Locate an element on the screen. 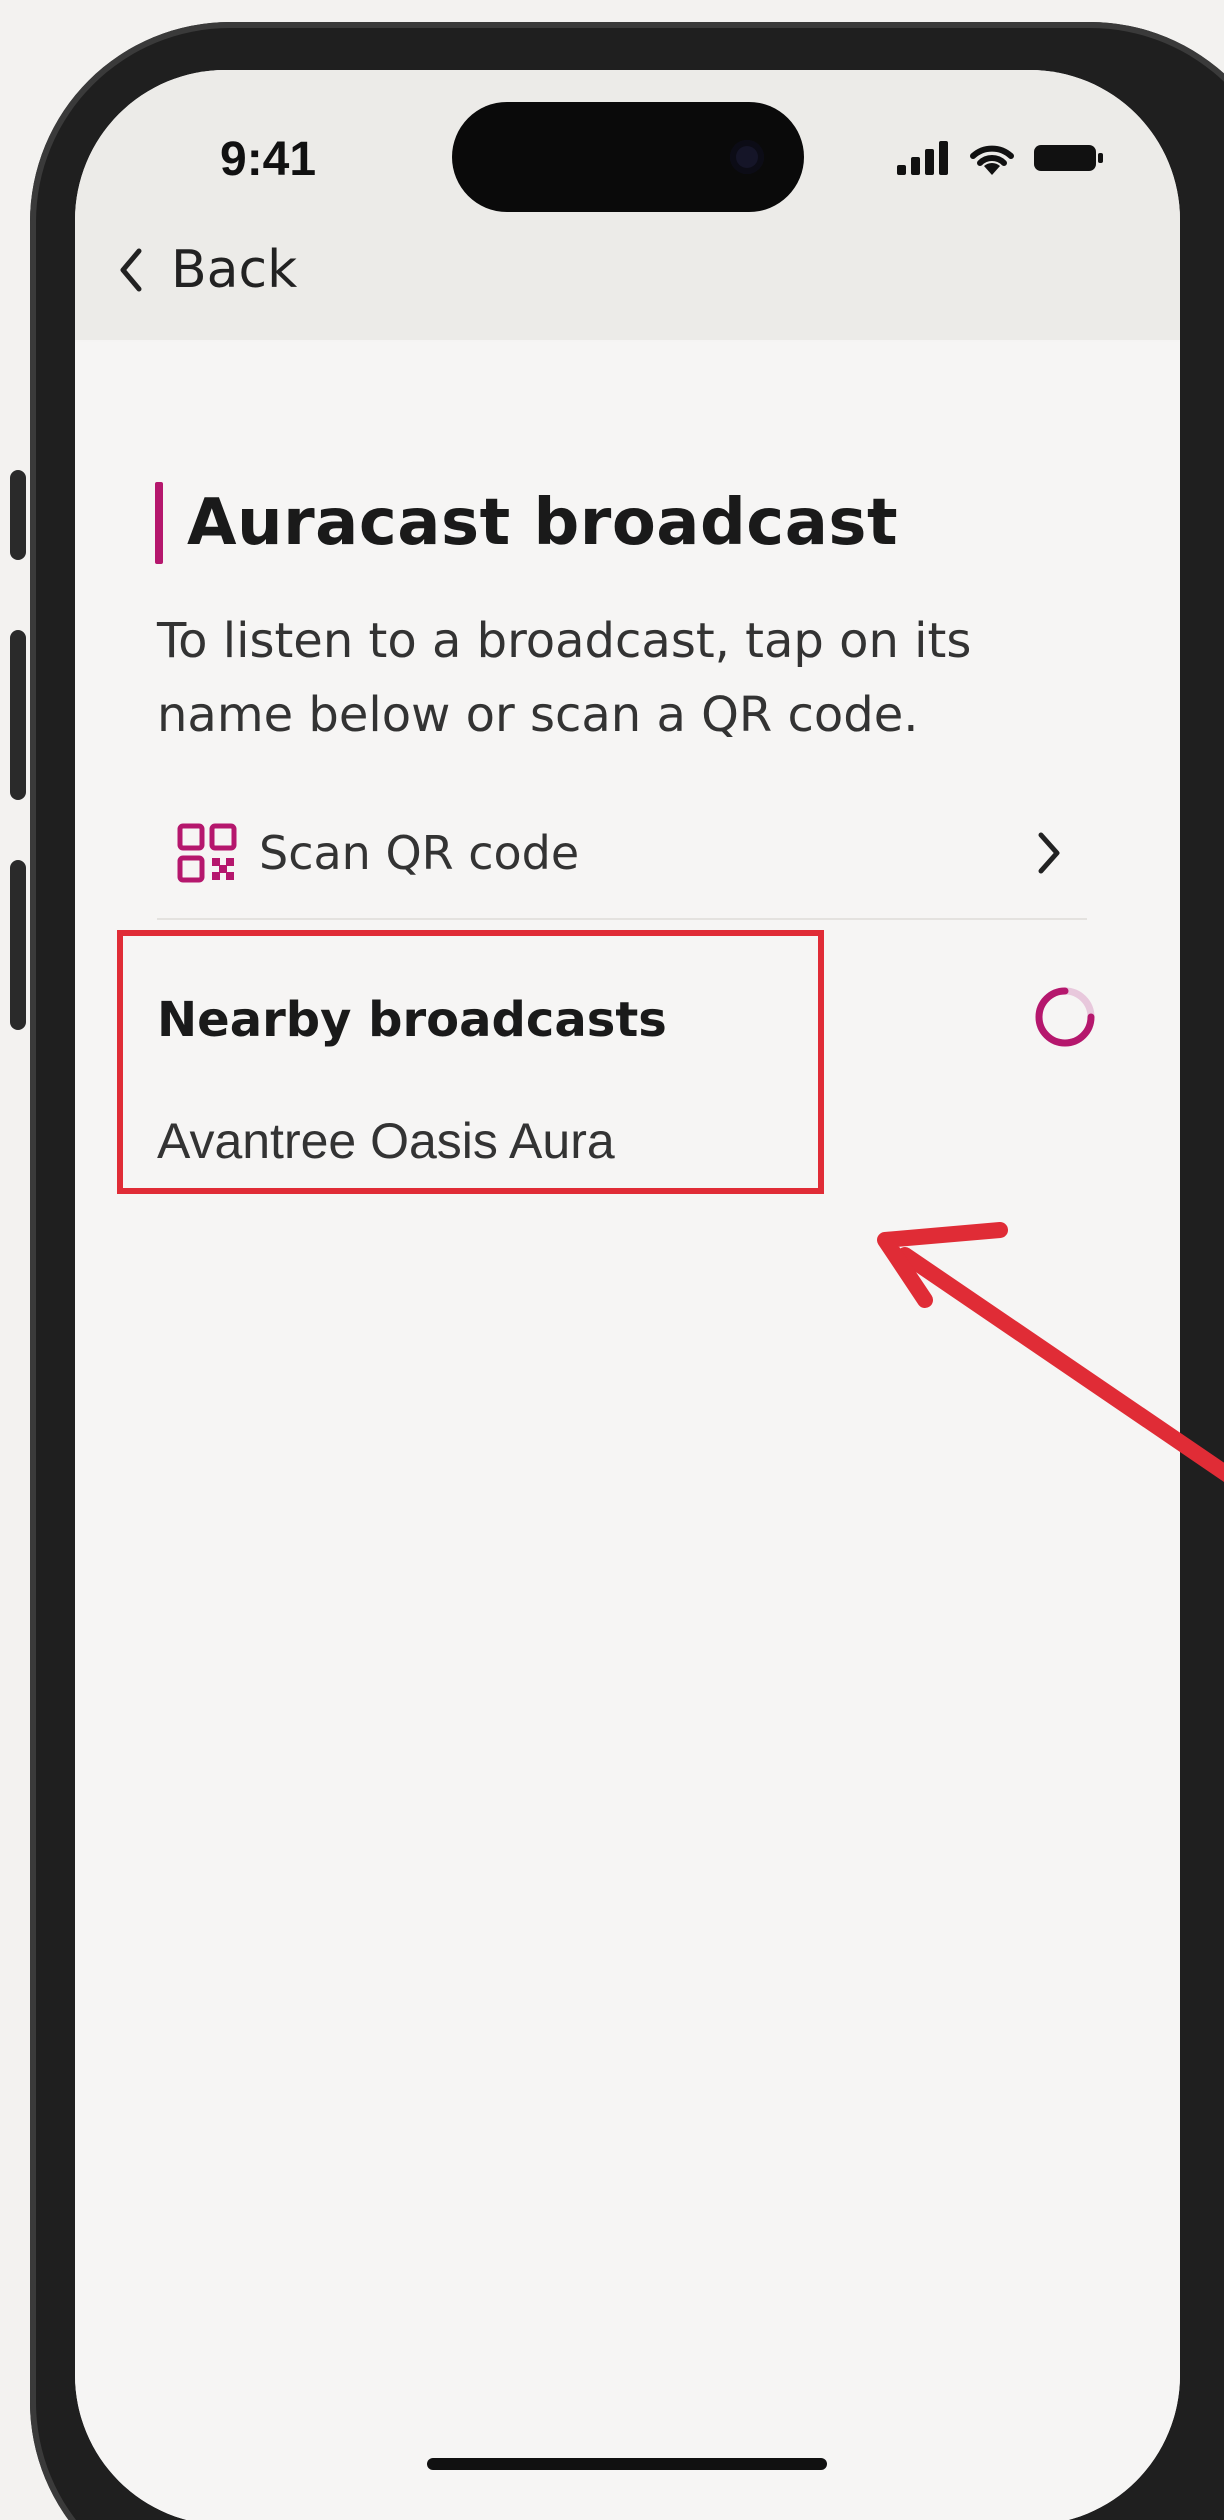 This screenshot has height=2520, width=1224. volume-down-button is located at coordinates (18, 945).